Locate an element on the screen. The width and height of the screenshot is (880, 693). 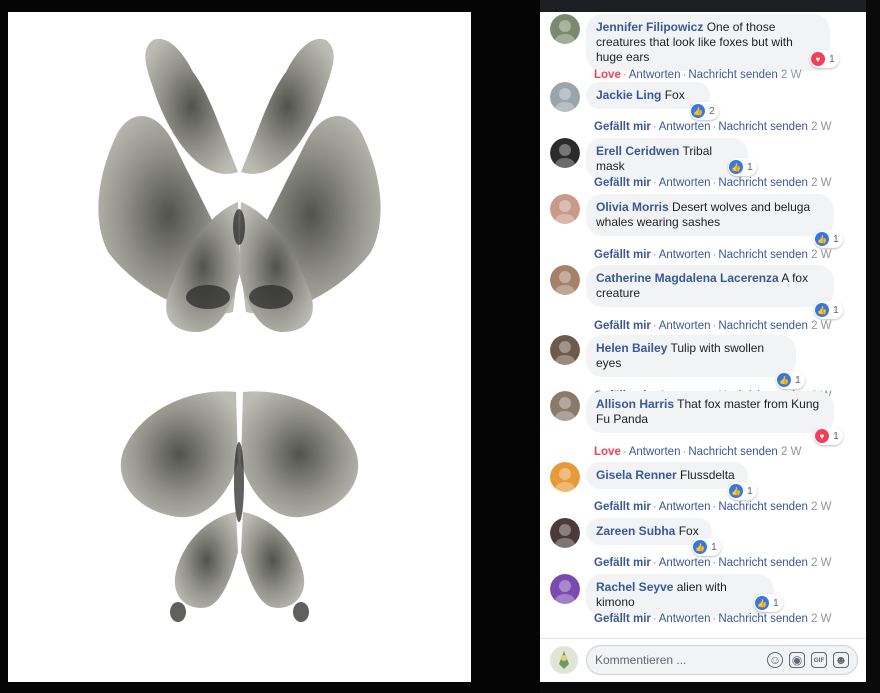
gif-icon: GIF is located at coordinates (819, 660).